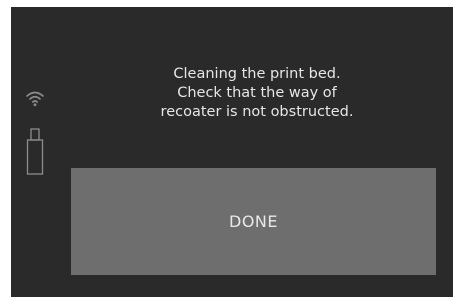 This screenshot has width=456, height=305. I want to click on status-column, so click(36, 152).